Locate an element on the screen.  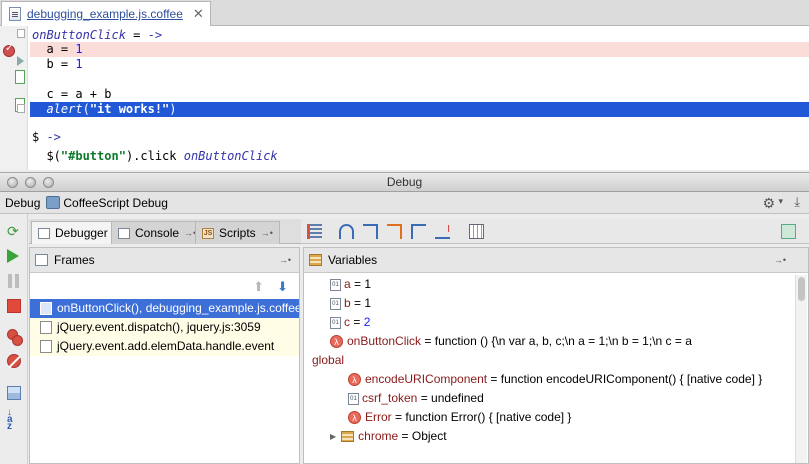
pause-icon is located at coordinates (14, 281).